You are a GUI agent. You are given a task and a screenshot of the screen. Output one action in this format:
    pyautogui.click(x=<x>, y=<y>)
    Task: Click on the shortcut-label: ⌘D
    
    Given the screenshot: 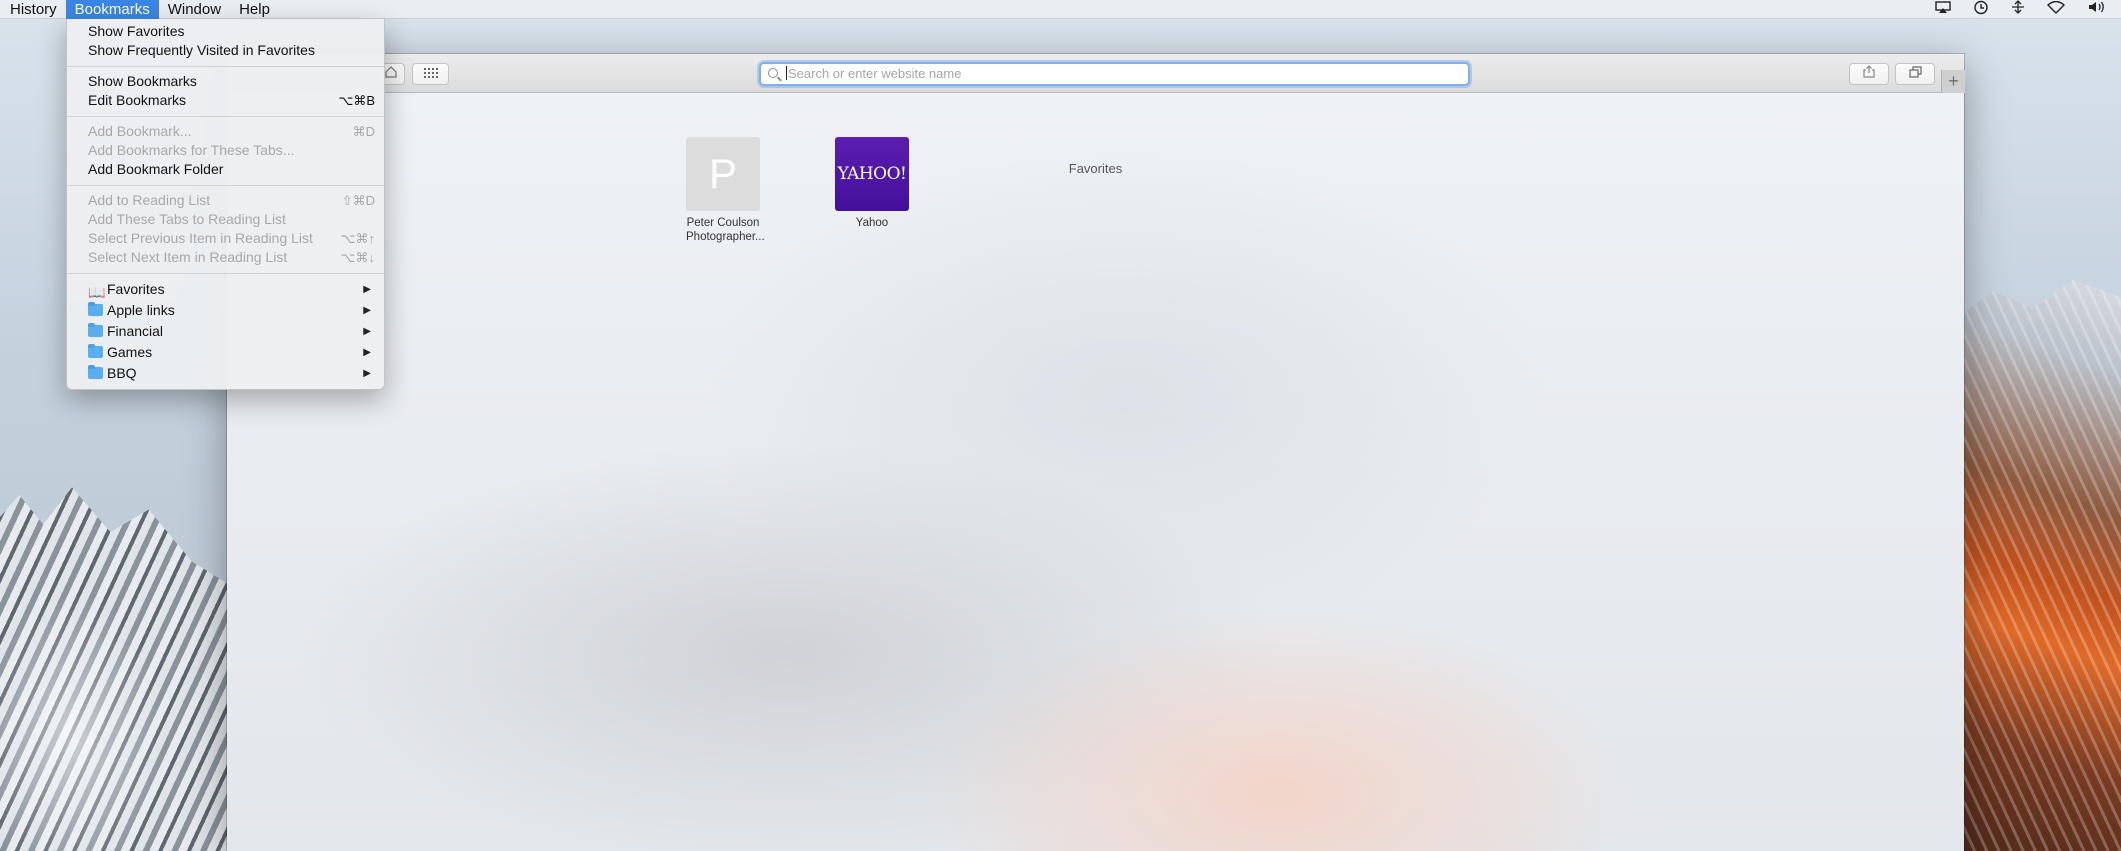 What is the action you would take?
    pyautogui.click(x=363, y=131)
    